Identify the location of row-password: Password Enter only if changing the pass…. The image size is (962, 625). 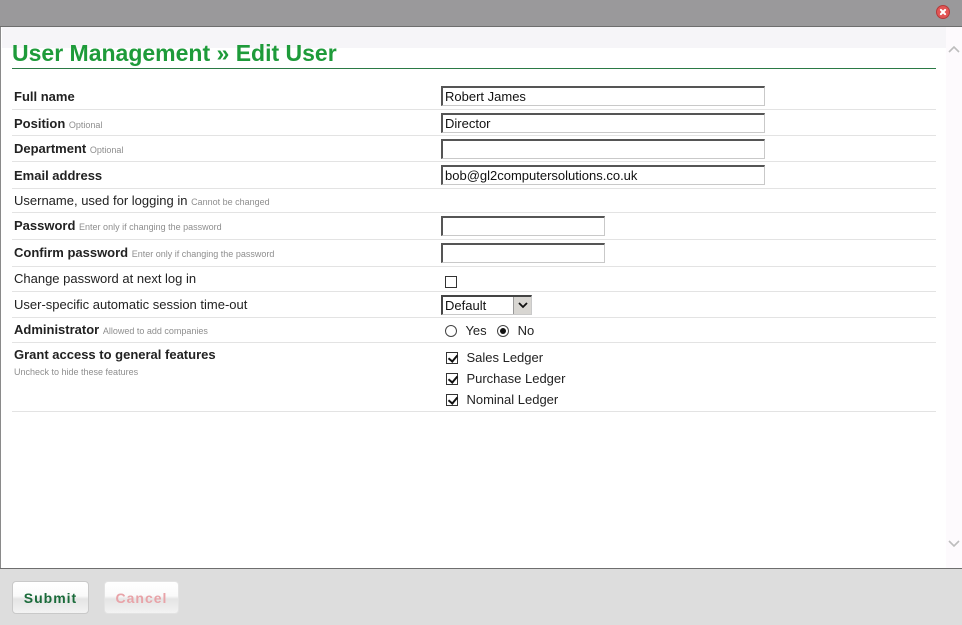
(474, 226).